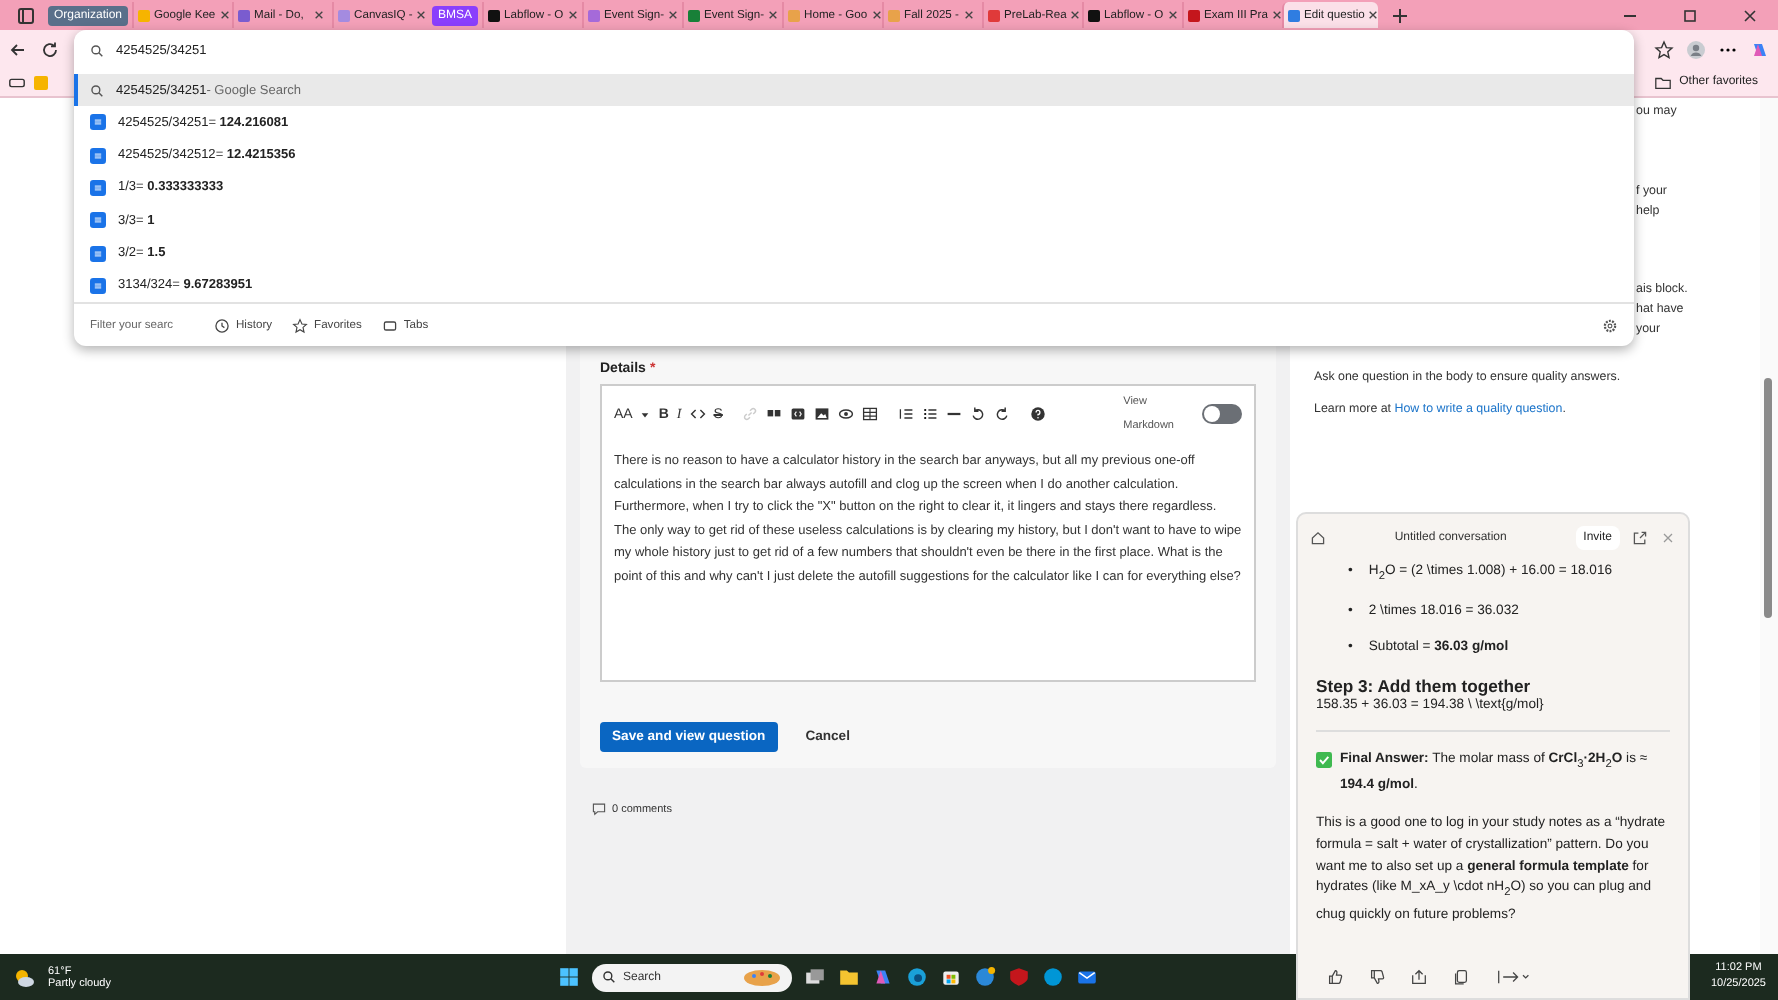  I want to click on start-icon, so click(568, 977).